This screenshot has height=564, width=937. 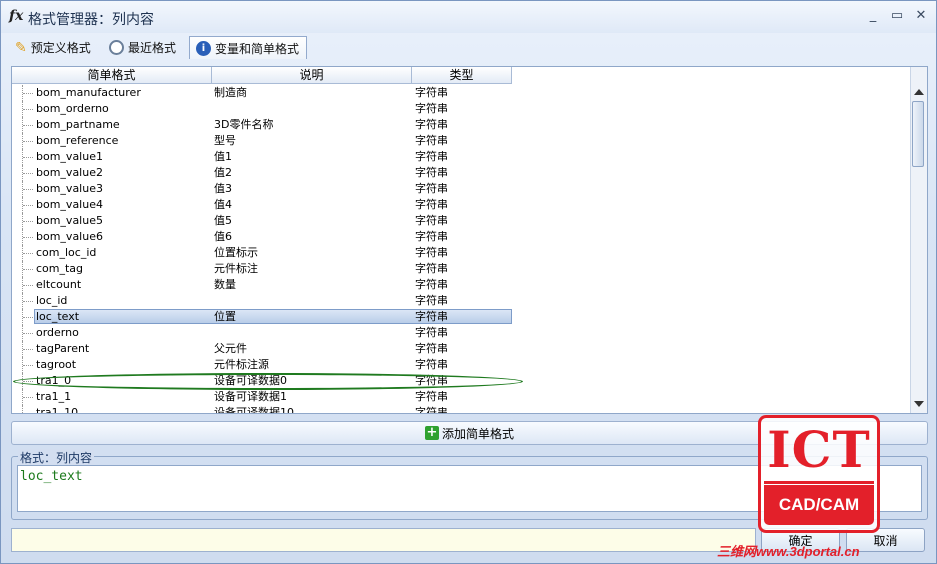 What do you see at coordinates (77, 140) in the screenshot?
I see `cell-name: bom_reference` at bounding box center [77, 140].